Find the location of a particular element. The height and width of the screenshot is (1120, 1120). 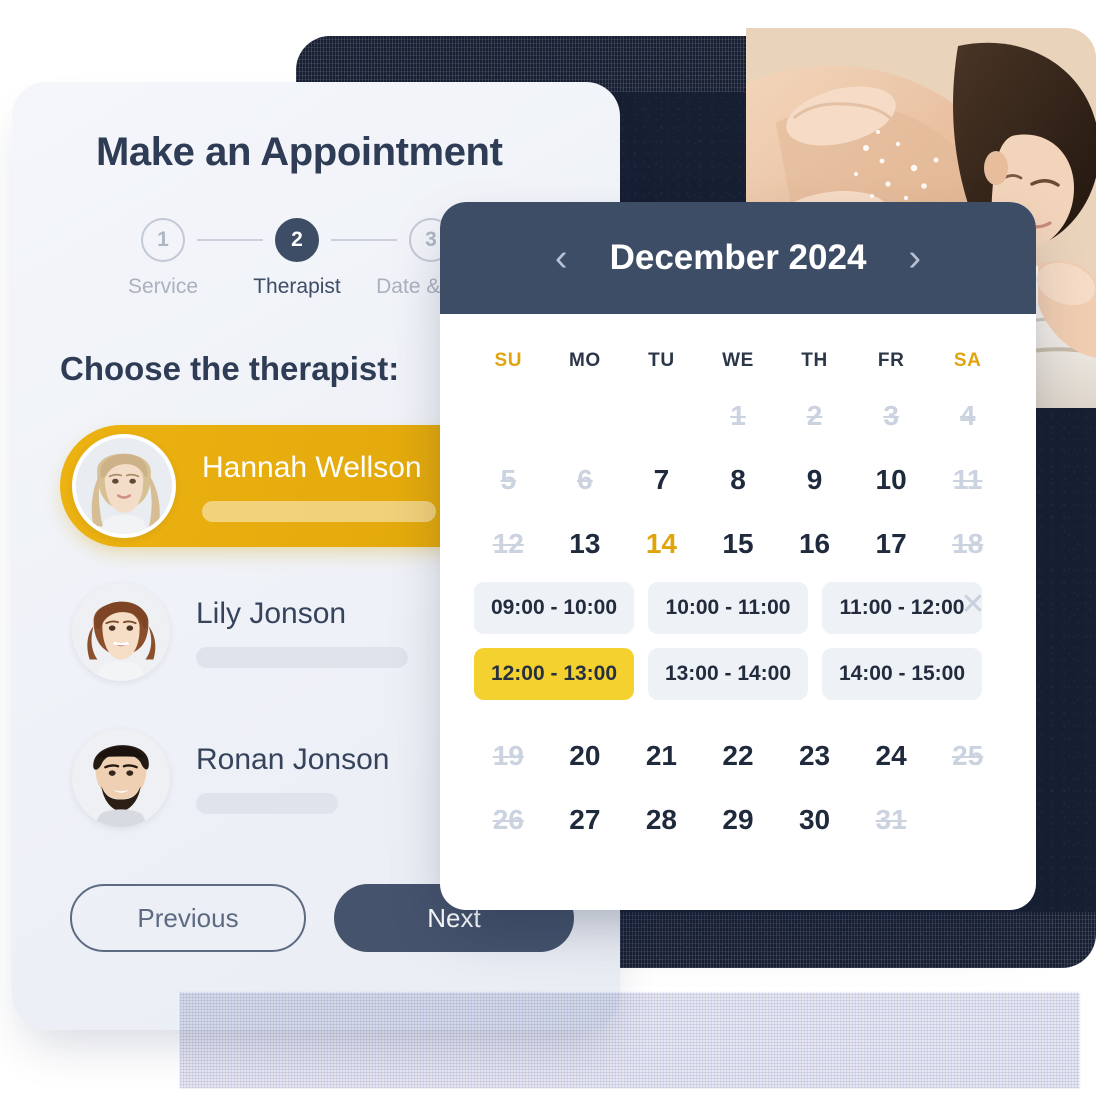

previous-button: Previous is located at coordinates (188, 918).